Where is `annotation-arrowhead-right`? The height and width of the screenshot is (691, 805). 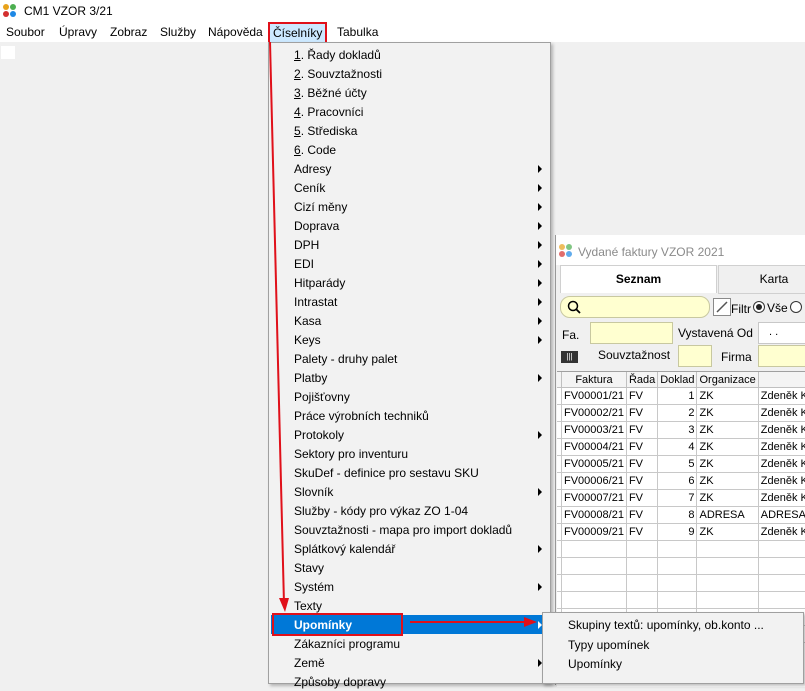
annotation-arrowhead-right is located at coordinates (530, 622).